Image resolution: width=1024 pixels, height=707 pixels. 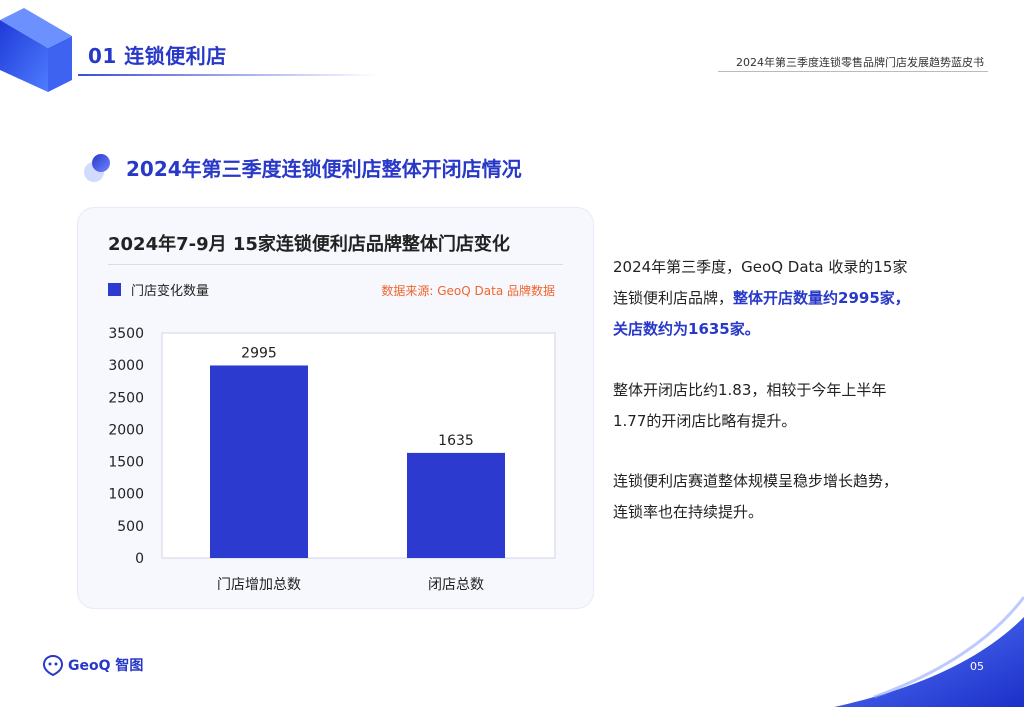 What do you see at coordinates (126, 366) in the screenshot?
I see `y-tick-label: 3000` at bounding box center [126, 366].